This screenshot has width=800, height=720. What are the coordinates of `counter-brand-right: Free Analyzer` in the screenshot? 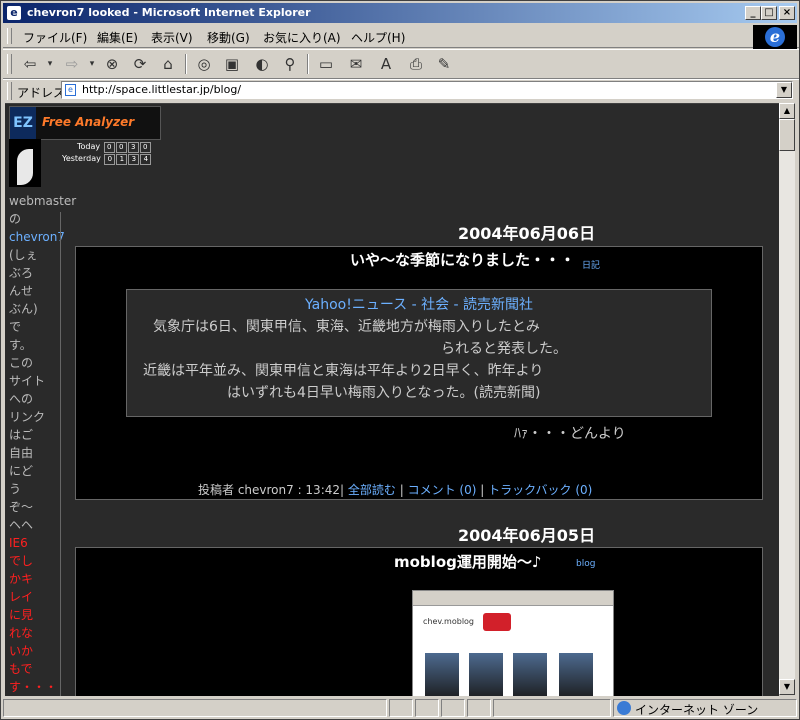 It's located at (88, 122).